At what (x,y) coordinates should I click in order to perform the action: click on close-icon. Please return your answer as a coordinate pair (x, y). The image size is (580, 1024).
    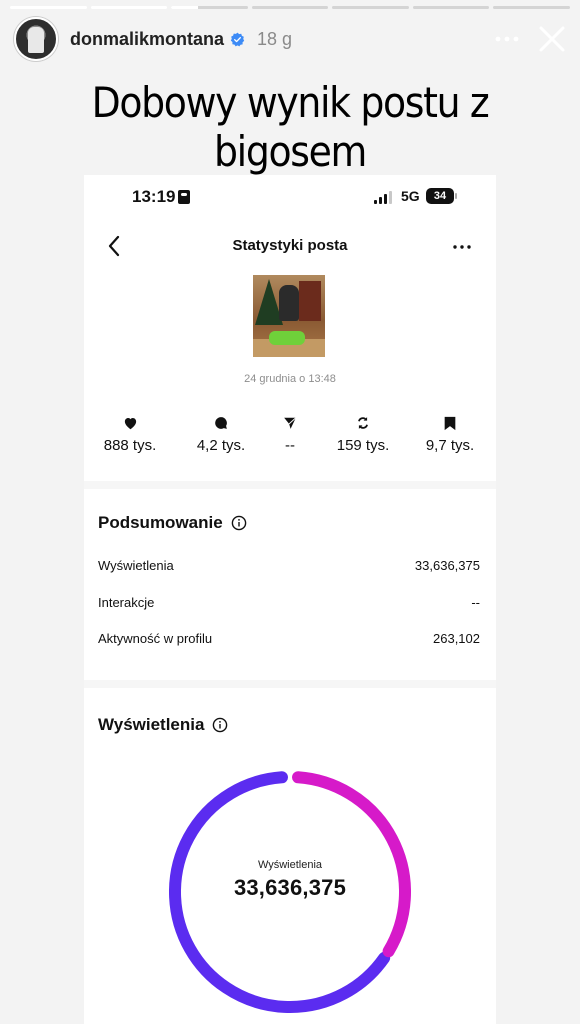
    Looking at the image, I should click on (552, 39).